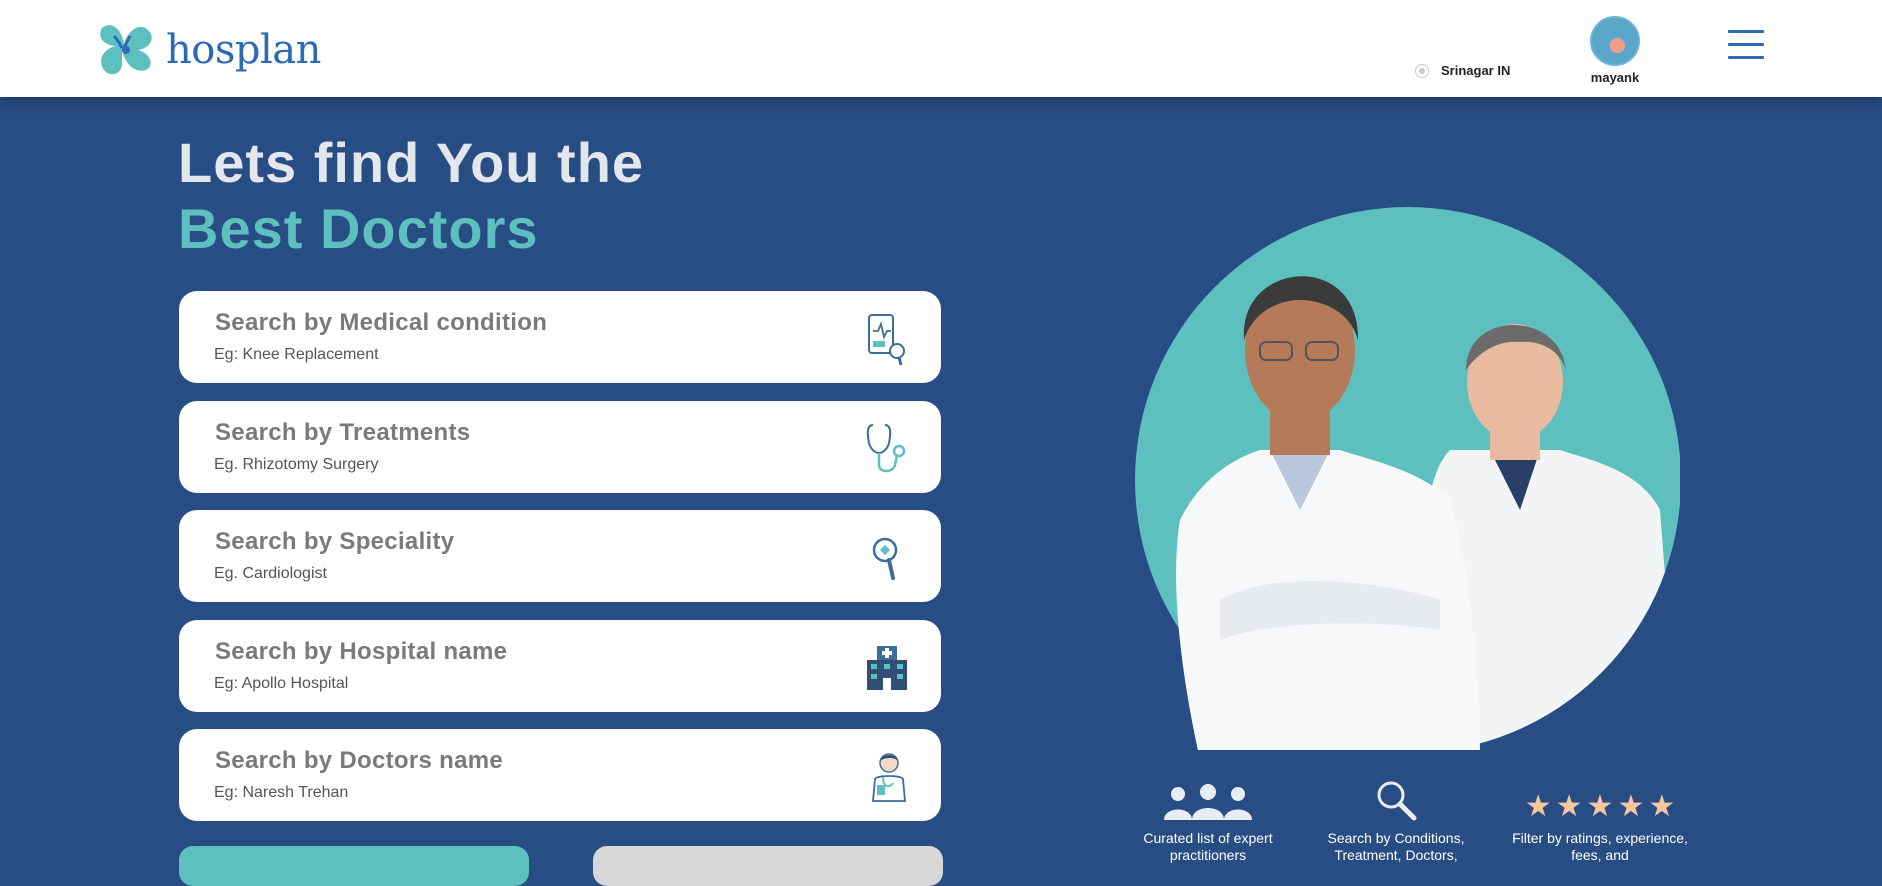 Image resolution: width=1882 pixels, height=886 pixels. What do you see at coordinates (381, 322) in the screenshot?
I see `search-card-title: Search by Medical condition` at bounding box center [381, 322].